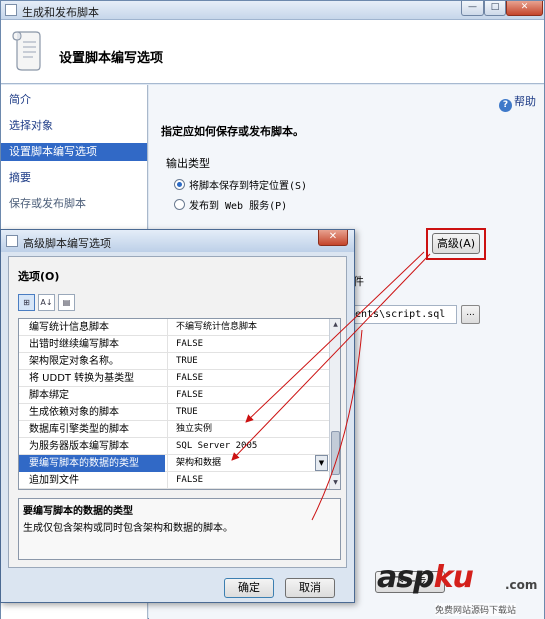  What do you see at coordinates (188, 163) in the screenshot?
I see `output-type-label: 输出类型` at bounding box center [188, 163].